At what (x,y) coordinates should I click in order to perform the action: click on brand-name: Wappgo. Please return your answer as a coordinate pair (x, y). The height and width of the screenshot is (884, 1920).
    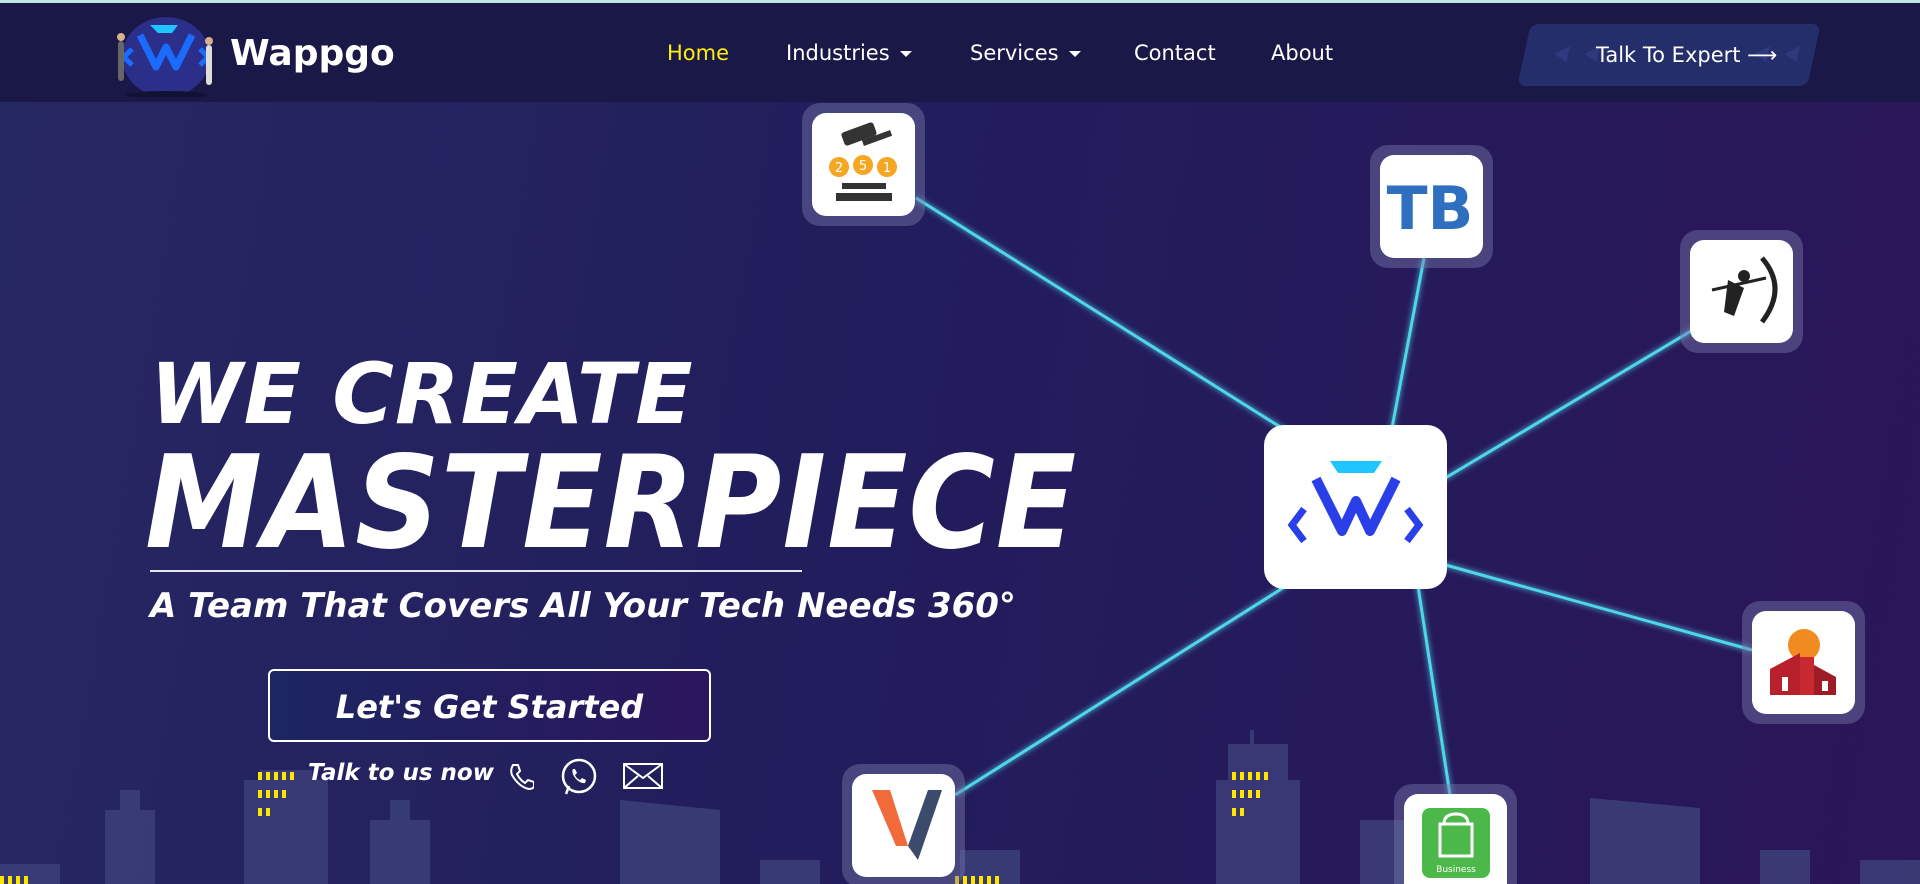
    Looking at the image, I should click on (312, 53).